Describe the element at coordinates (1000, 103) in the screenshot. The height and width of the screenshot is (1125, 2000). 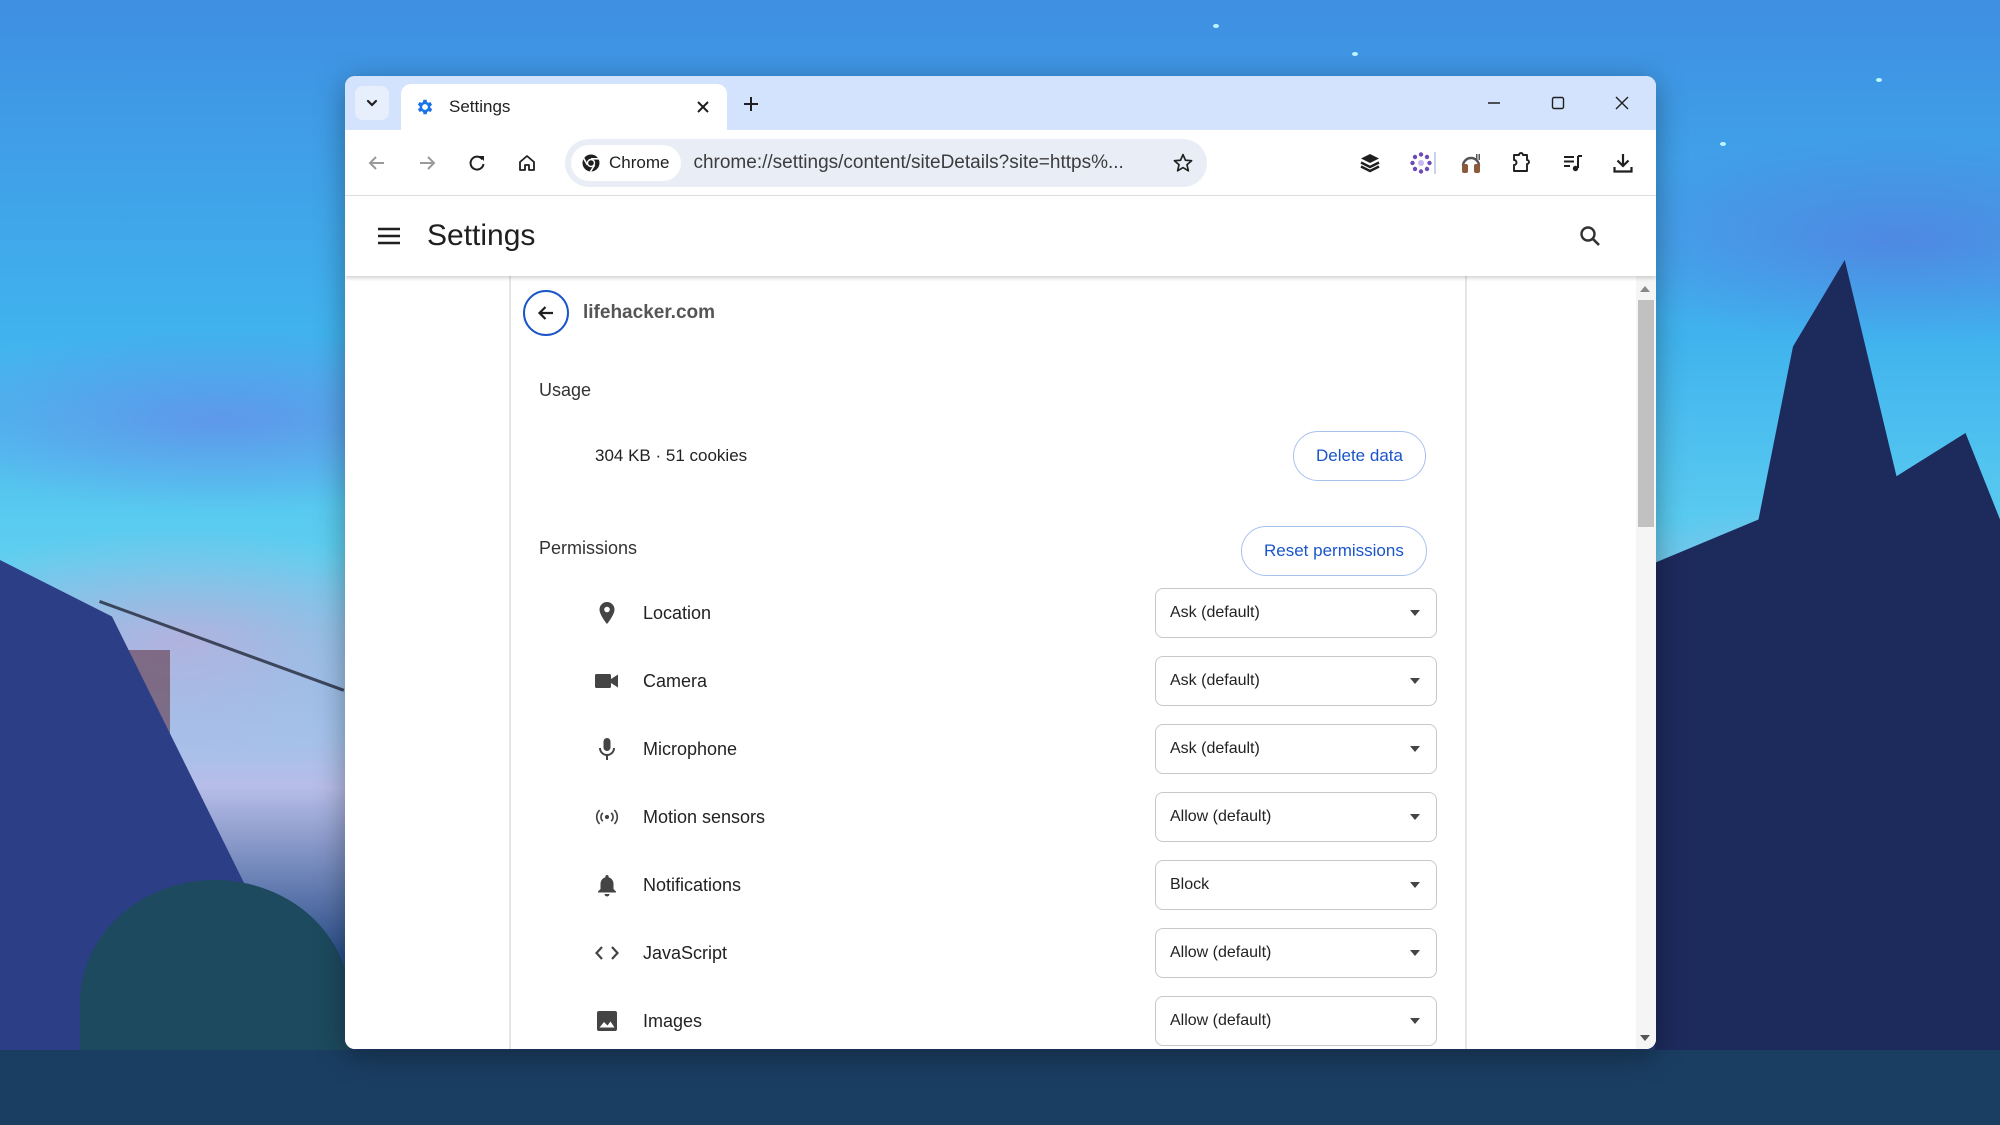
I see `tab-strip: Settings` at that location.